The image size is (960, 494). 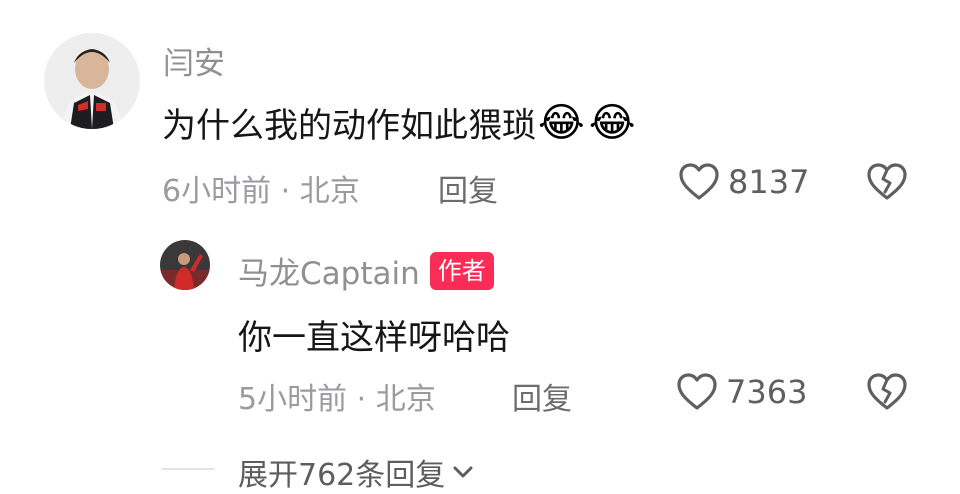 I want to click on reply-reply-button: 回复, so click(x=542, y=396).